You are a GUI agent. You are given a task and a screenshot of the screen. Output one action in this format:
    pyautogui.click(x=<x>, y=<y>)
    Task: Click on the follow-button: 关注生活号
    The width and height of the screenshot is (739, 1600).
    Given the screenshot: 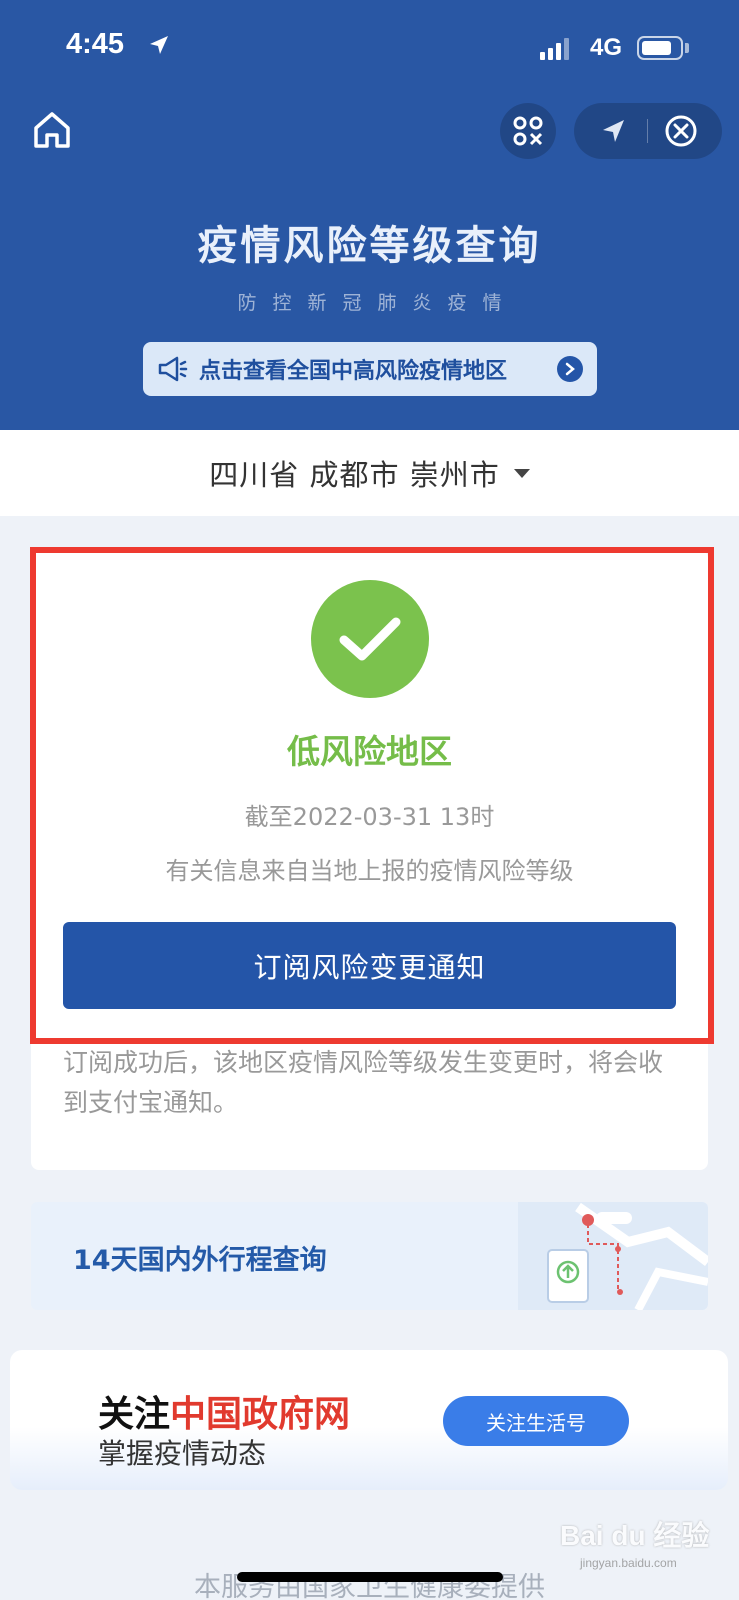 What is the action you would take?
    pyautogui.click(x=536, y=1421)
    